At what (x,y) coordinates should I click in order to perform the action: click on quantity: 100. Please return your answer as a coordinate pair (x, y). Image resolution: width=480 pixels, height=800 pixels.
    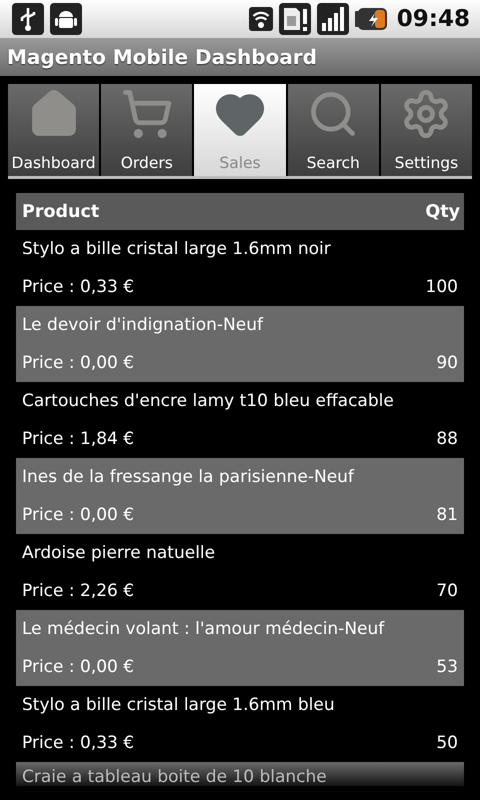
    Looking at the image, I should click on (442, 287).